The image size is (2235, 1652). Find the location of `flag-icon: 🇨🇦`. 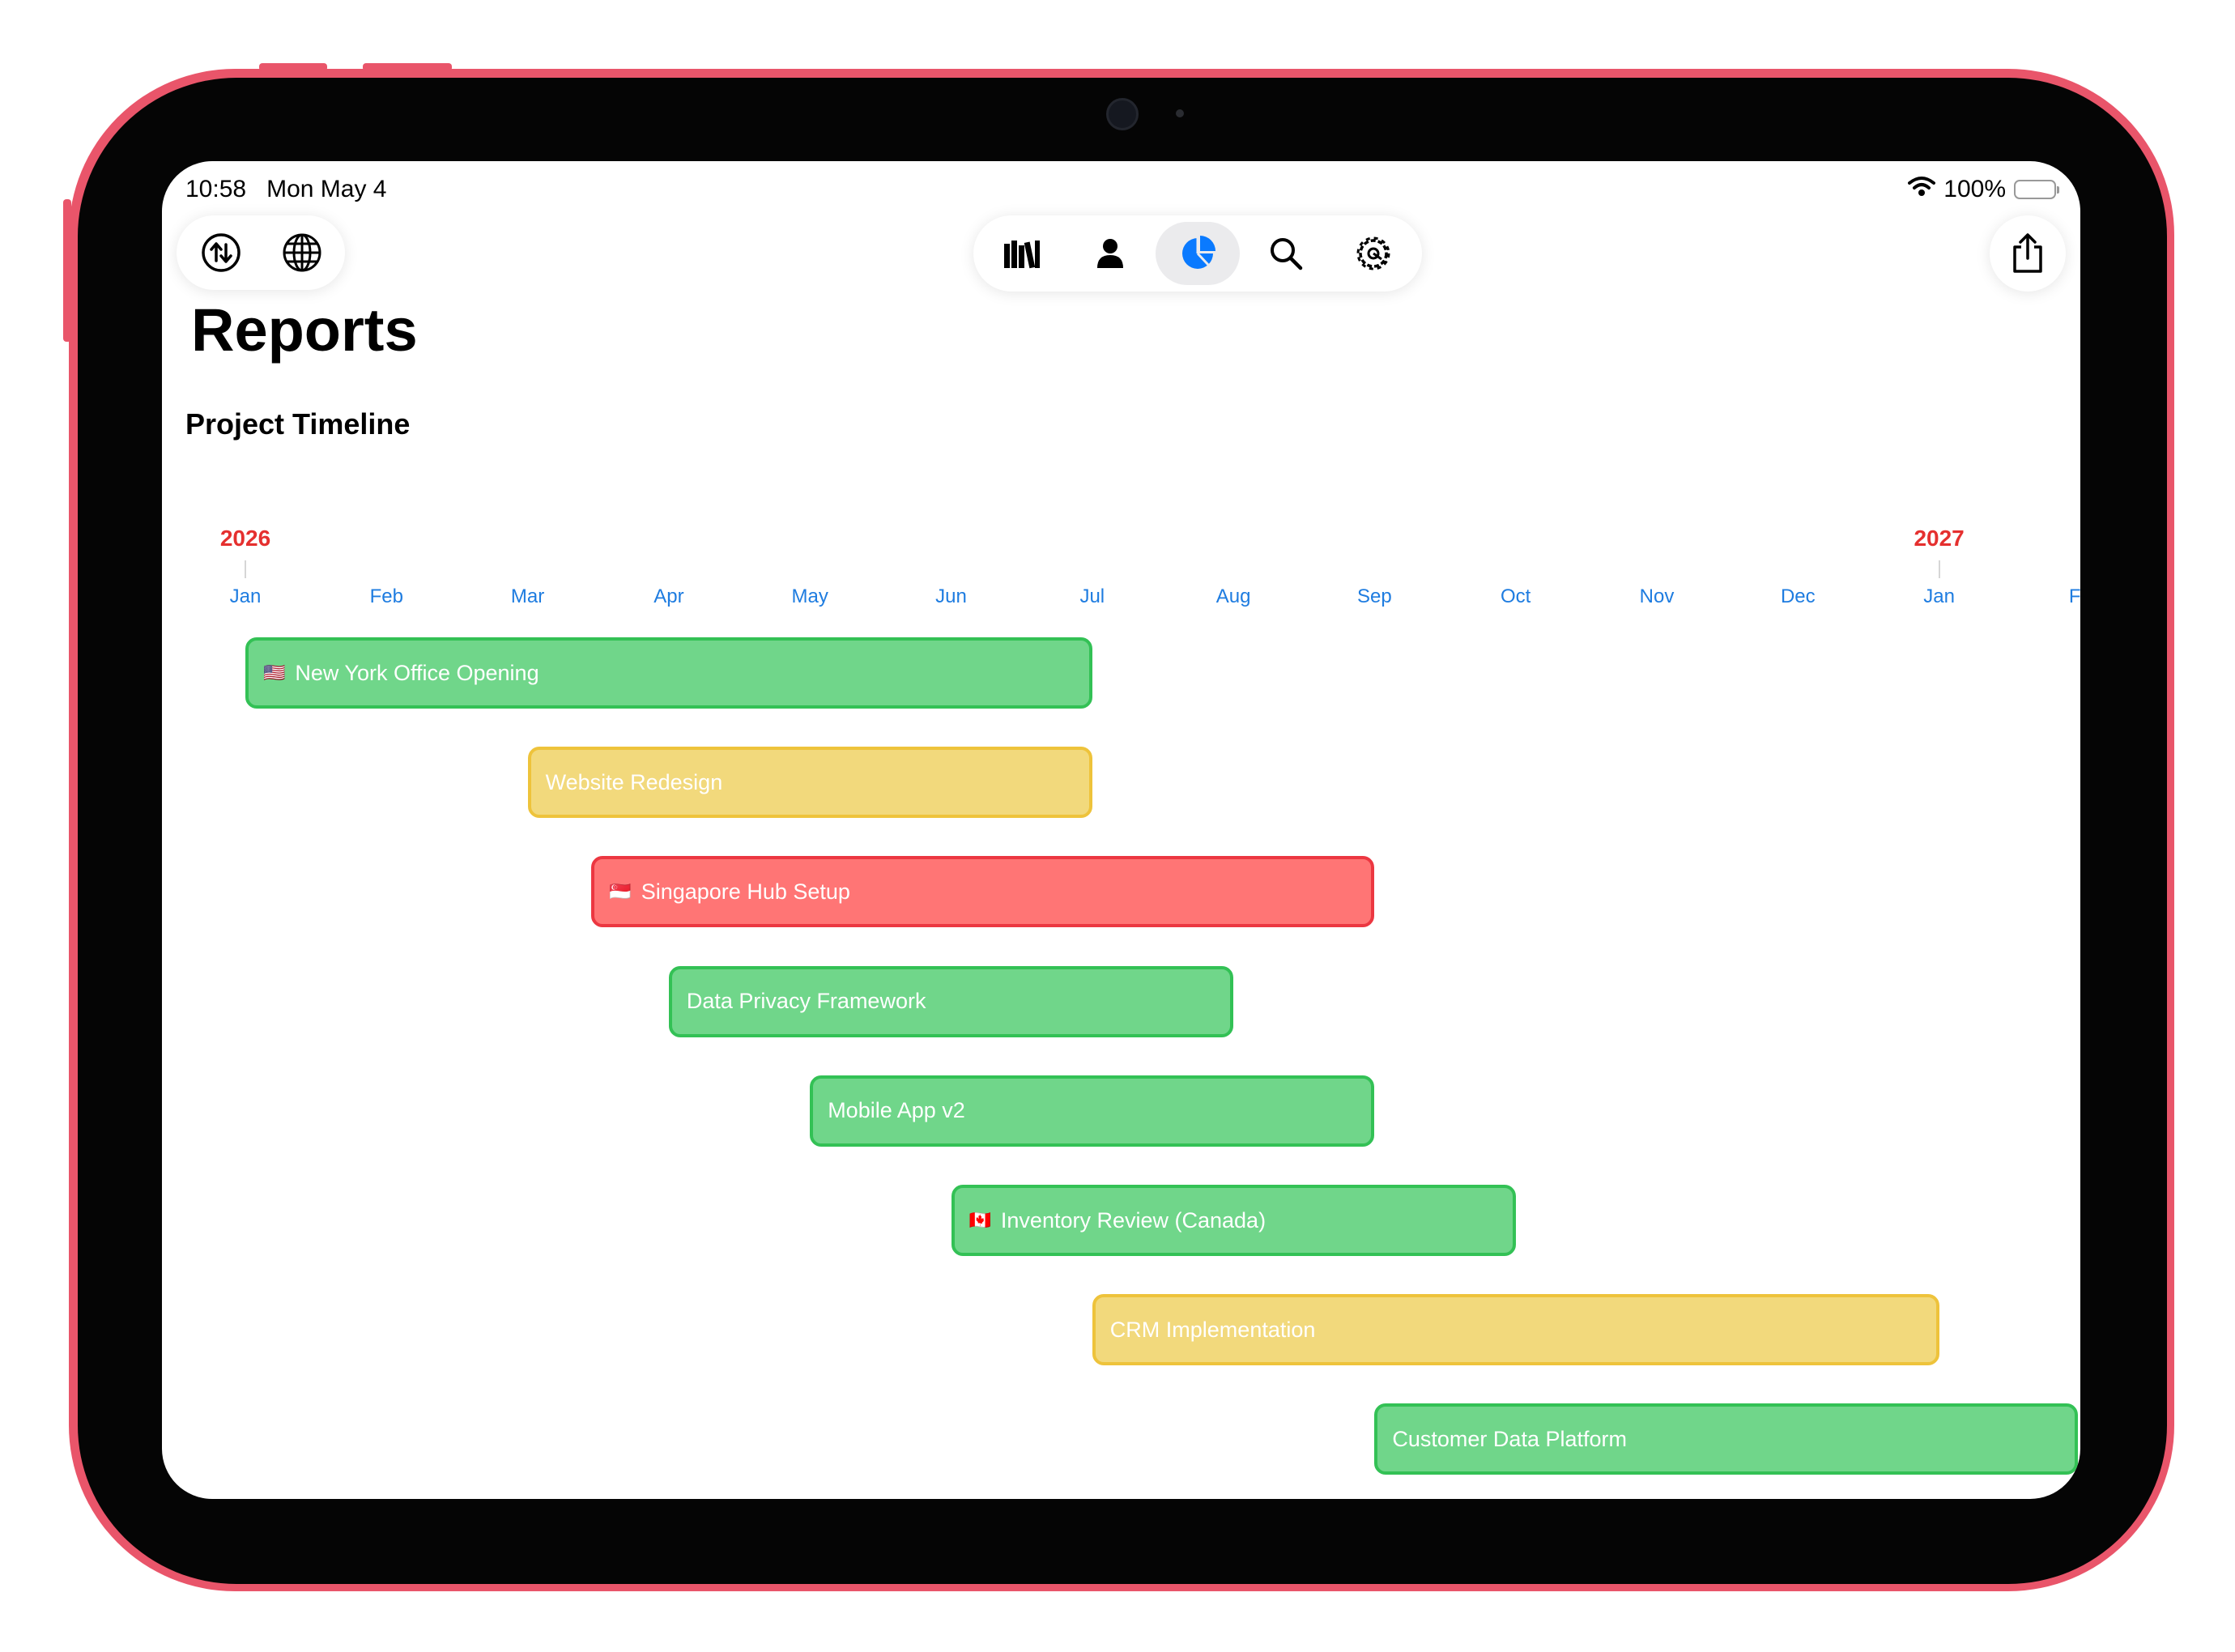

flag-icon: 🇨🇦 is located at coordinates (980, 1220).